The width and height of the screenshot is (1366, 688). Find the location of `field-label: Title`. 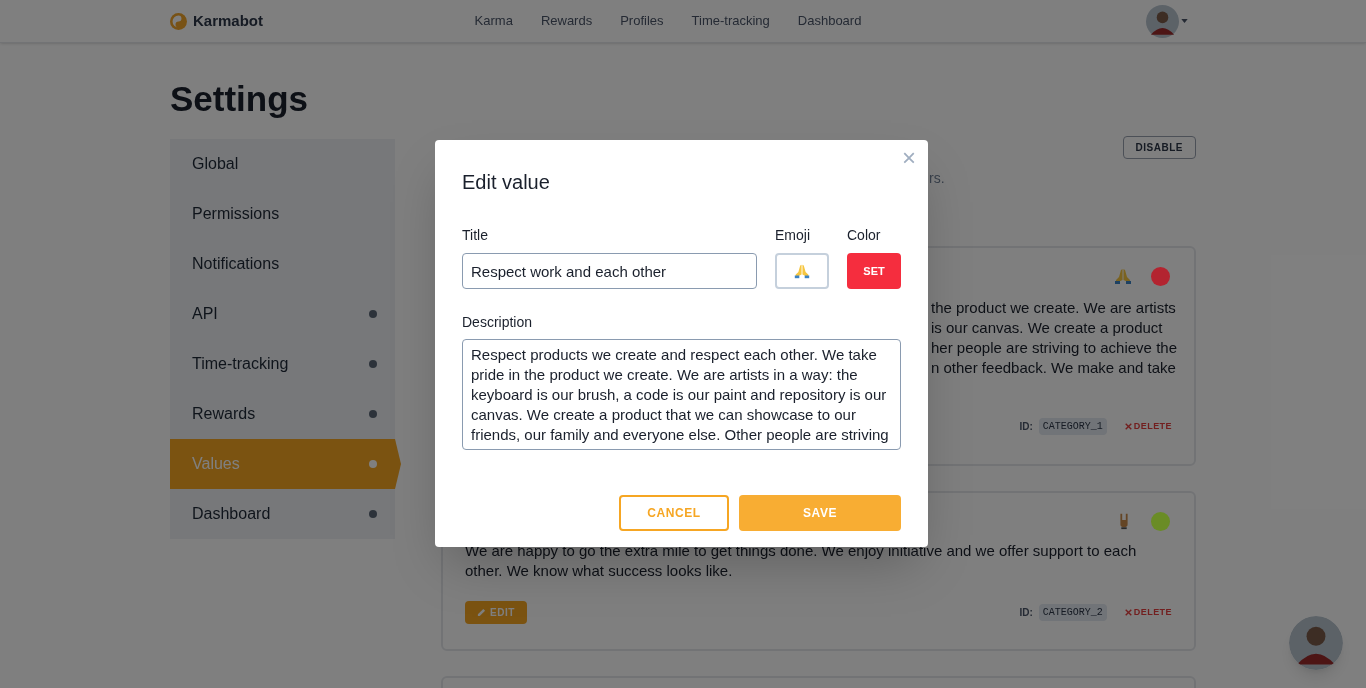

field-label: Title is located at coordinates (475, 235).